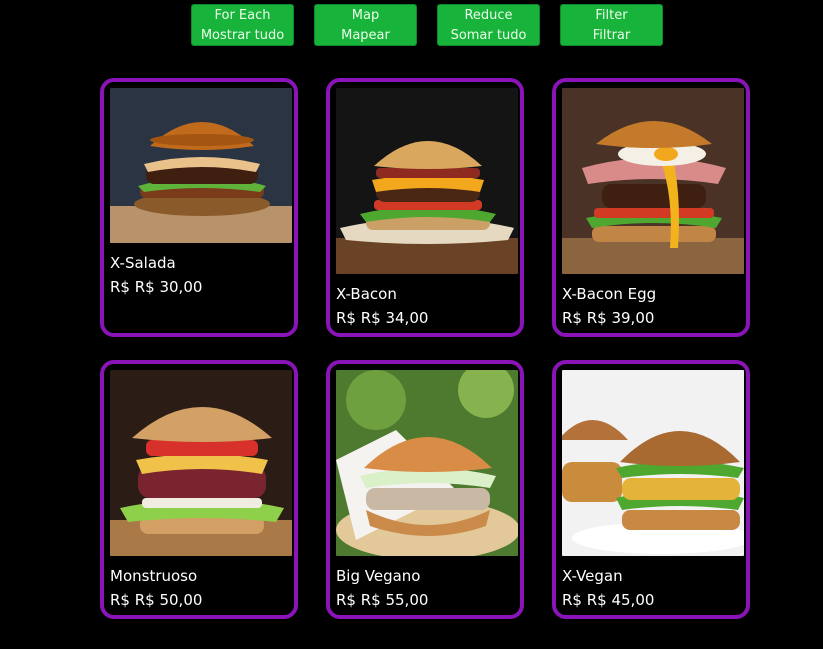 The height and width of the screenshot is (649, 823). I want to click on filter-button-label: Filter, so click(611, 15).